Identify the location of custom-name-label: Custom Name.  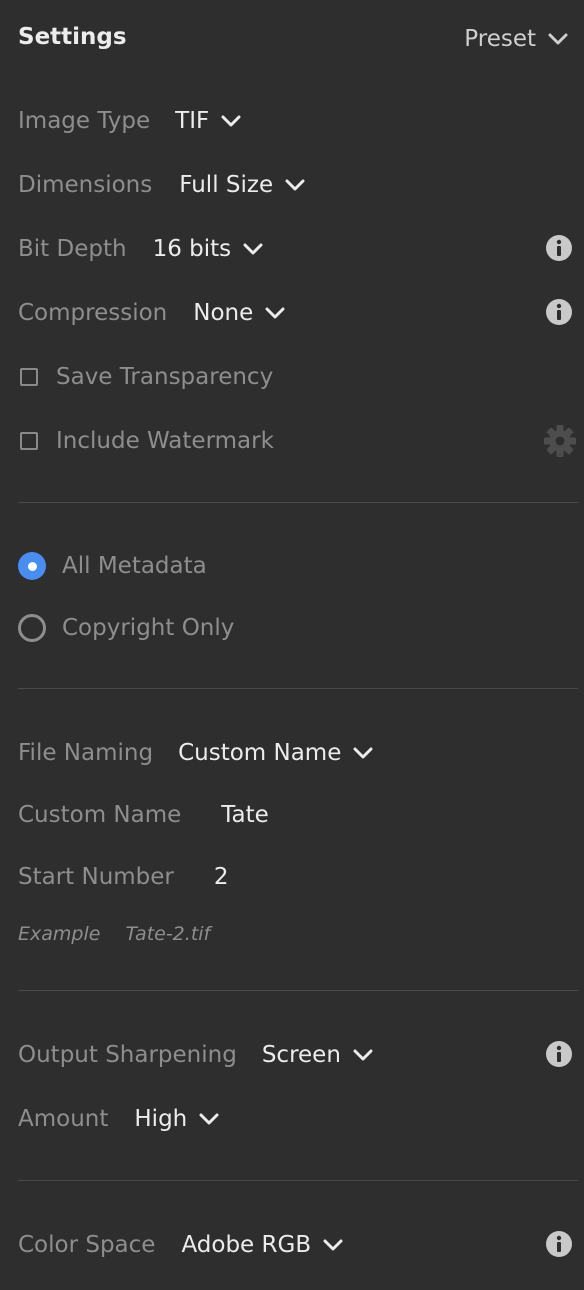
(100, 815).